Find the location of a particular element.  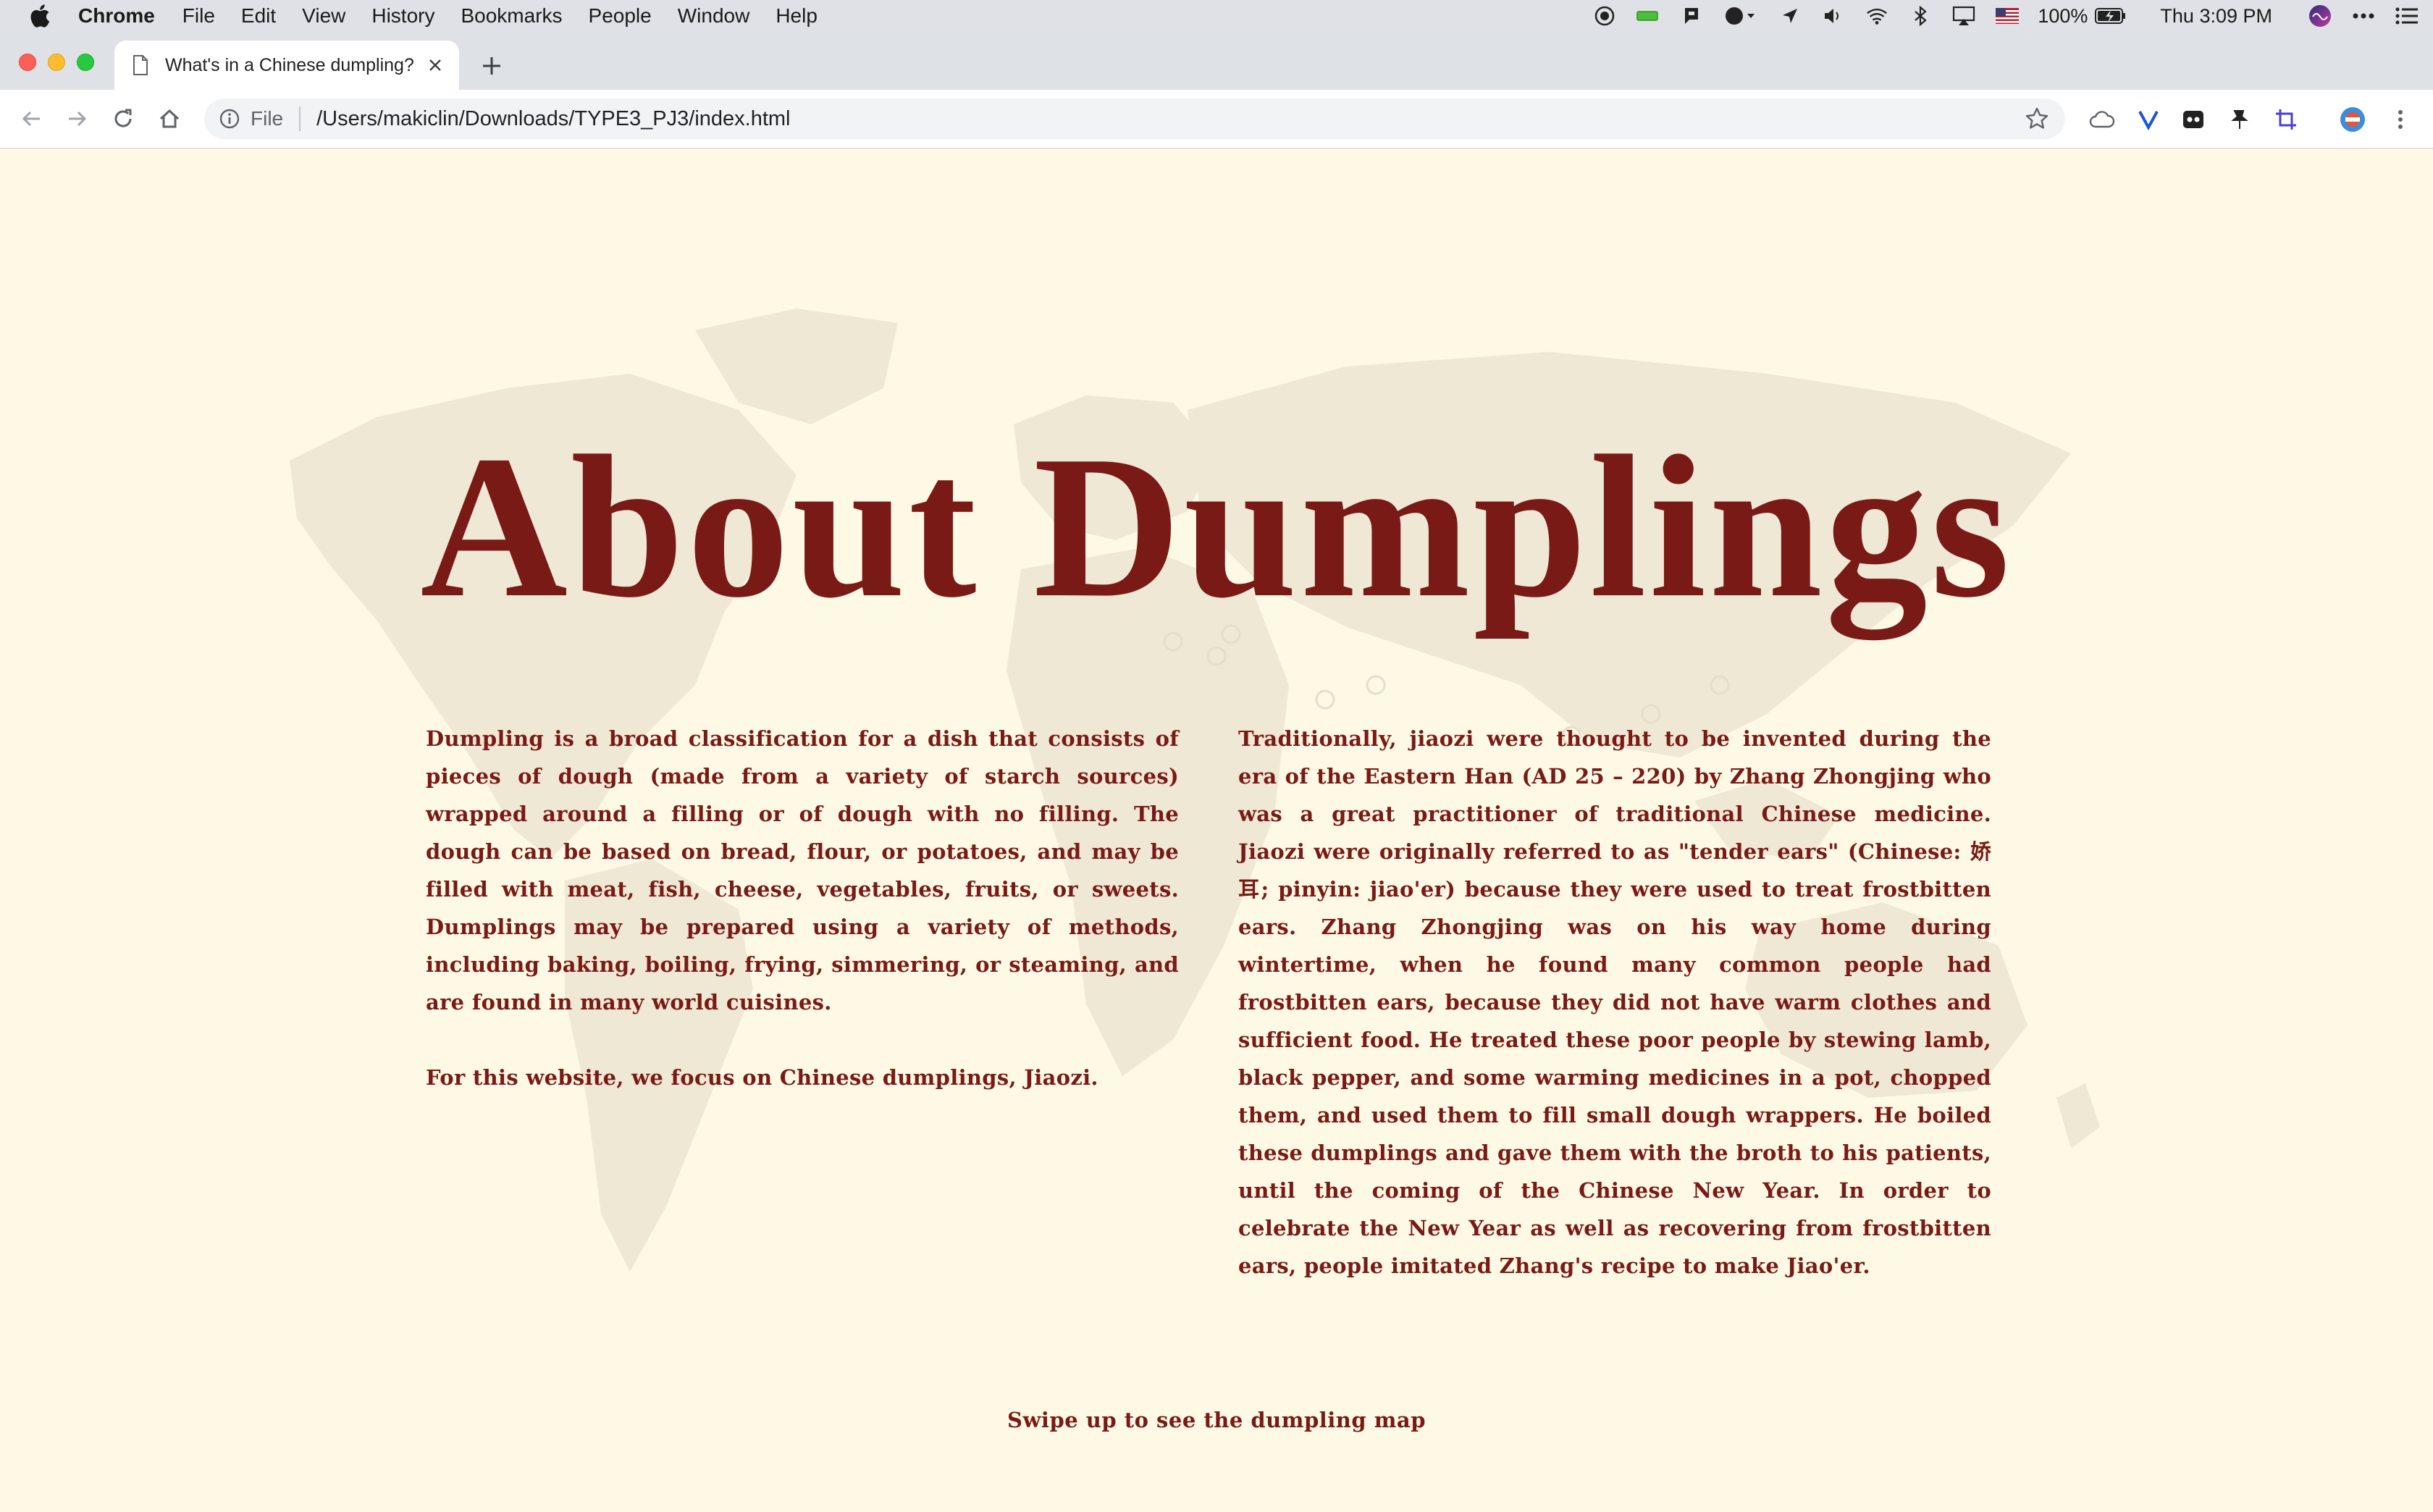

close-icon is located at coordinates (435, 65).